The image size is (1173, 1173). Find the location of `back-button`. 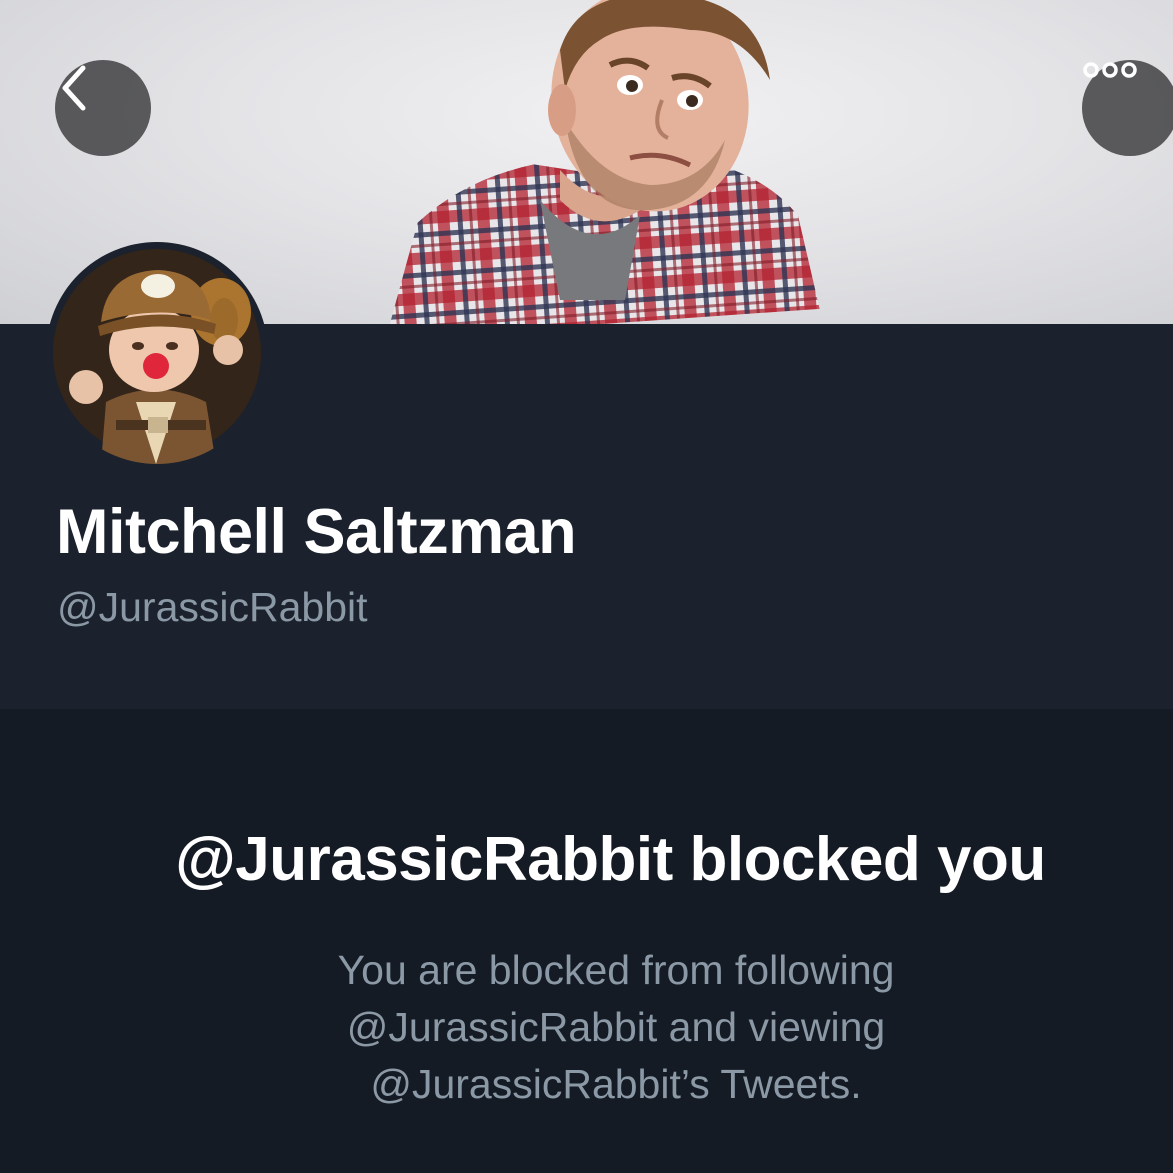

back-button is located at coordinates (103, 108).